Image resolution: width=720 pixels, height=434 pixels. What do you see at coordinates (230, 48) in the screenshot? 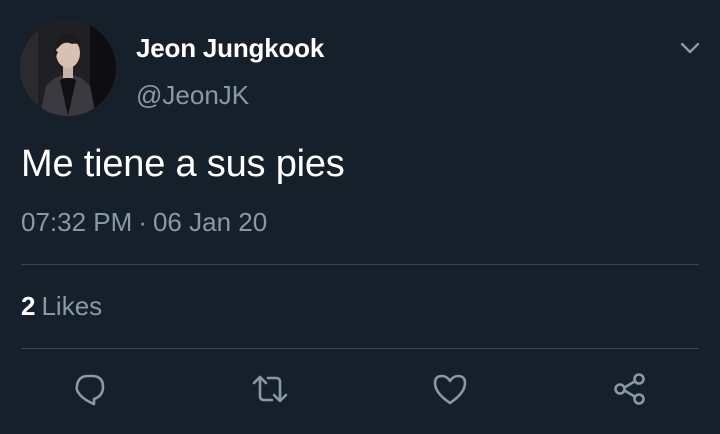
I see `display-name: Jeon Jungkook` at bounding box center [230, 48].